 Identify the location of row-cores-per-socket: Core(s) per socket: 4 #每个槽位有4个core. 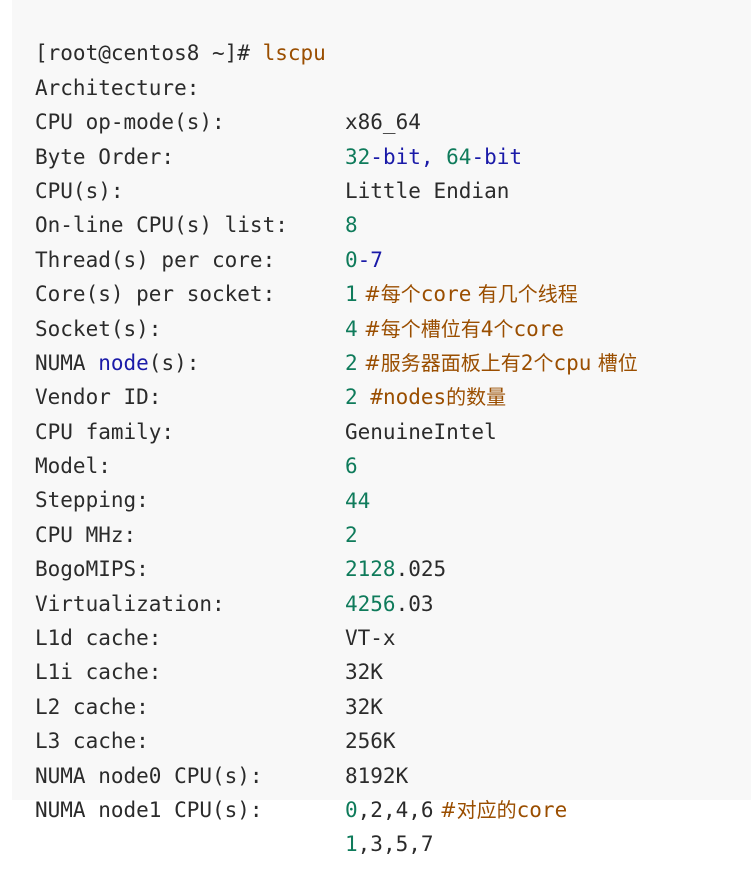
(381, 291).